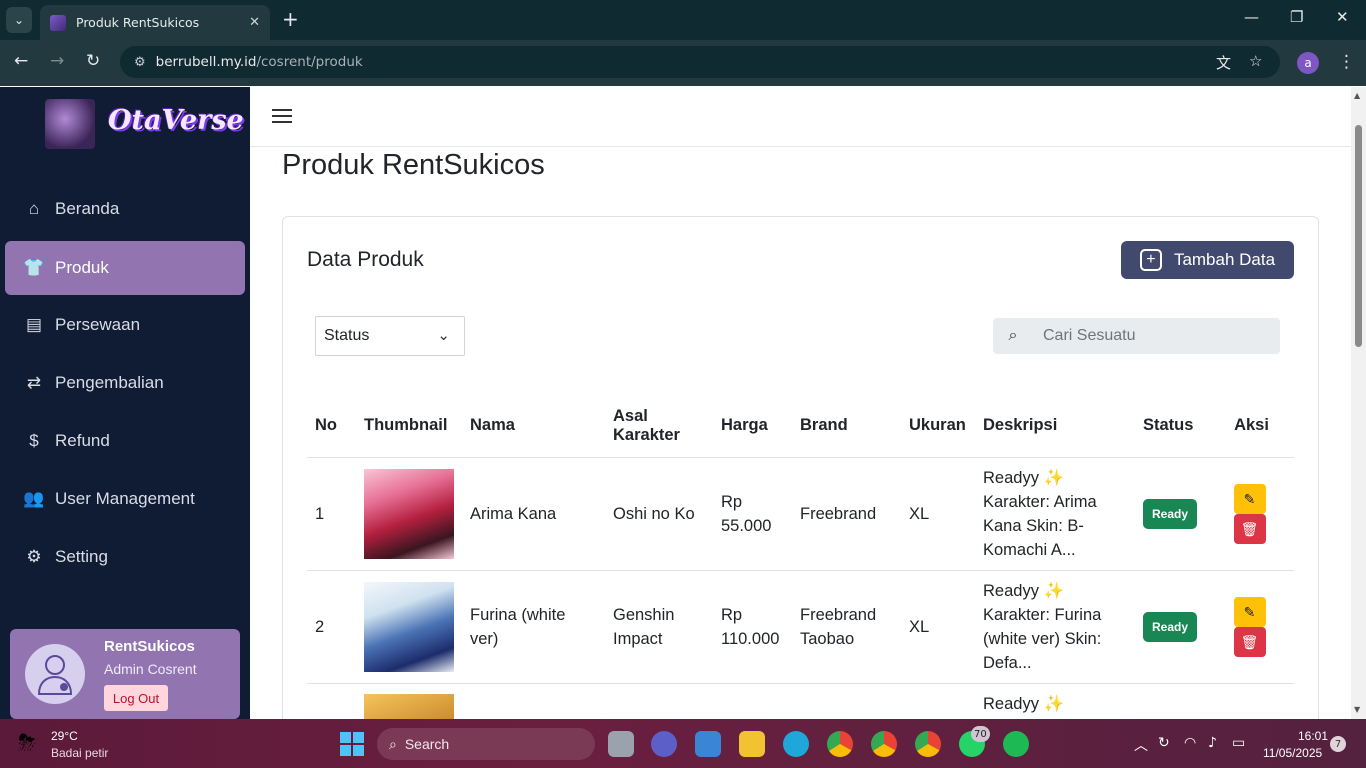 The image size is (1366, 768). I want to click on chrome-profile-2-icon, so click(928, 744).